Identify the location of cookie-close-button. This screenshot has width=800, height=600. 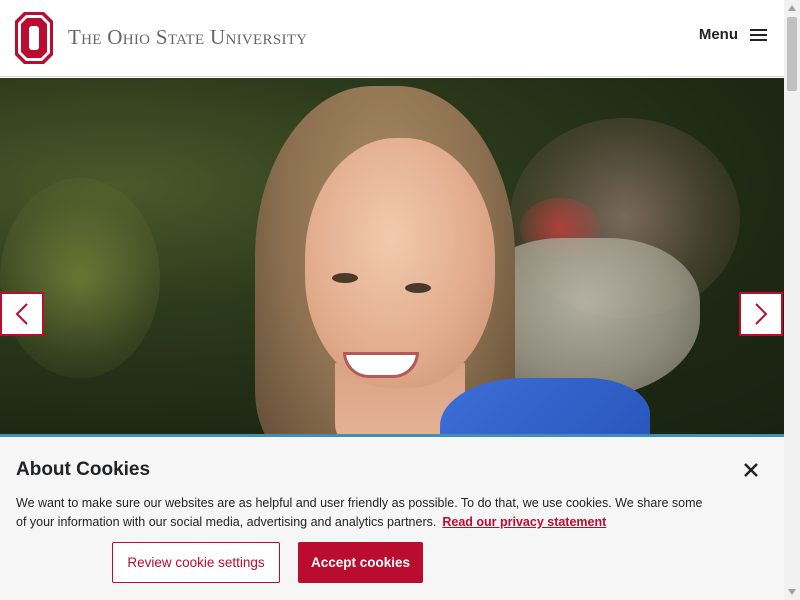
(751, 470).